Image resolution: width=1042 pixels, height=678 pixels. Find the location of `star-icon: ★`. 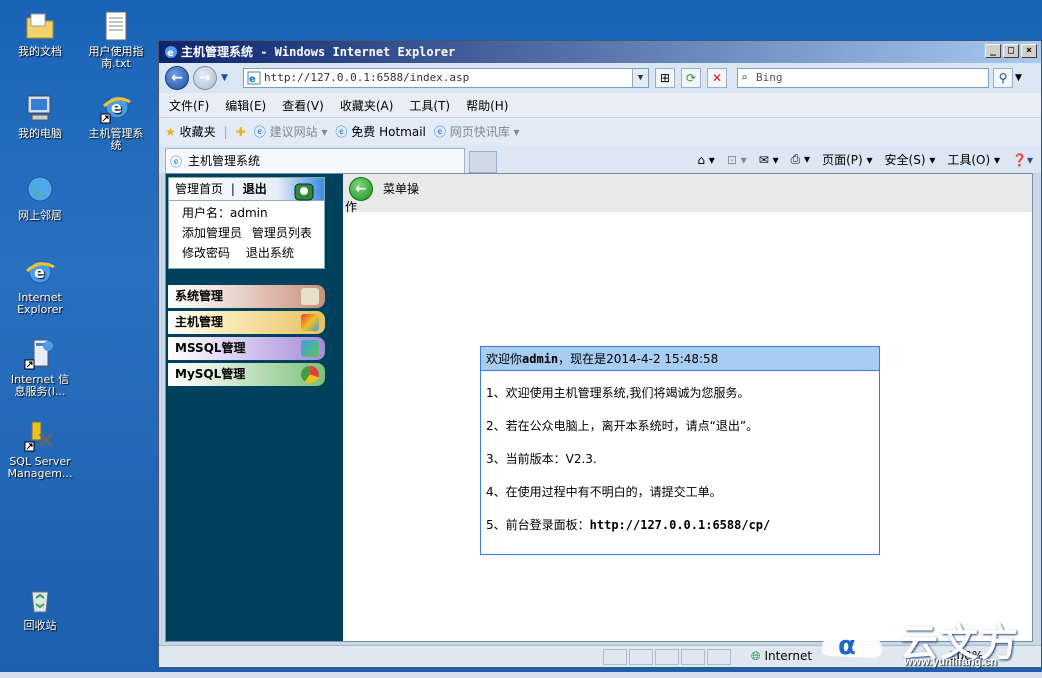

star-icon: ★ is located at coordinates (170, 132).